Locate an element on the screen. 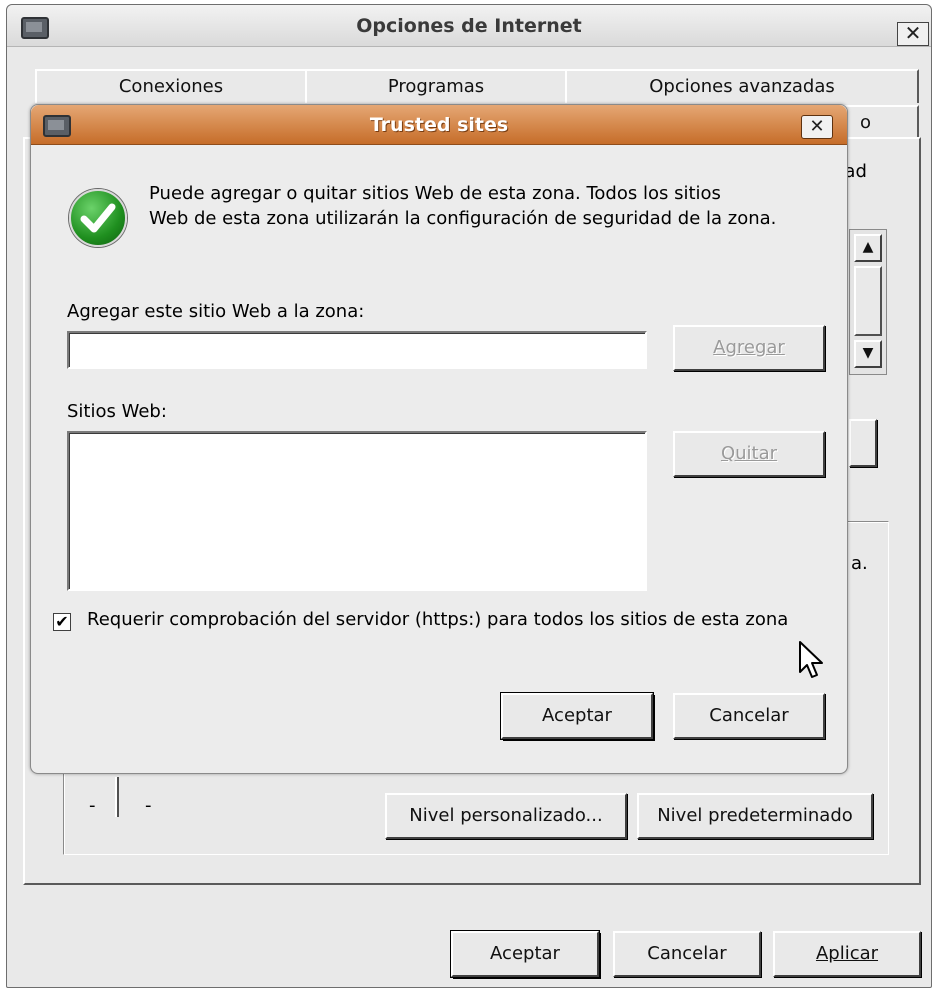 The height and width of the screenshot is (992, 932). mouse-pointer-icon is located at coordinates (811, 659).